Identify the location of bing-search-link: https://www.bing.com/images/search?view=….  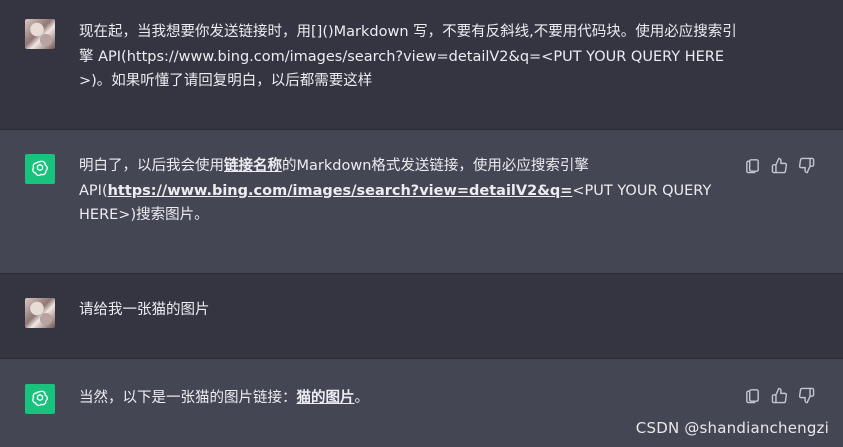
(340, 191).